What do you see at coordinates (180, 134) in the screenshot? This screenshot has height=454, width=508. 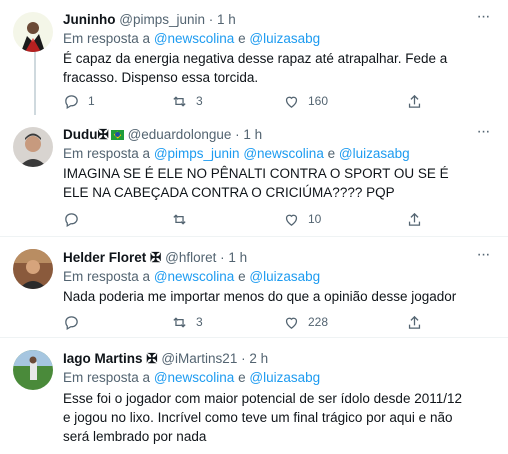 I see `user-handle: @eduardolongue` at bounding box center [180, 134].